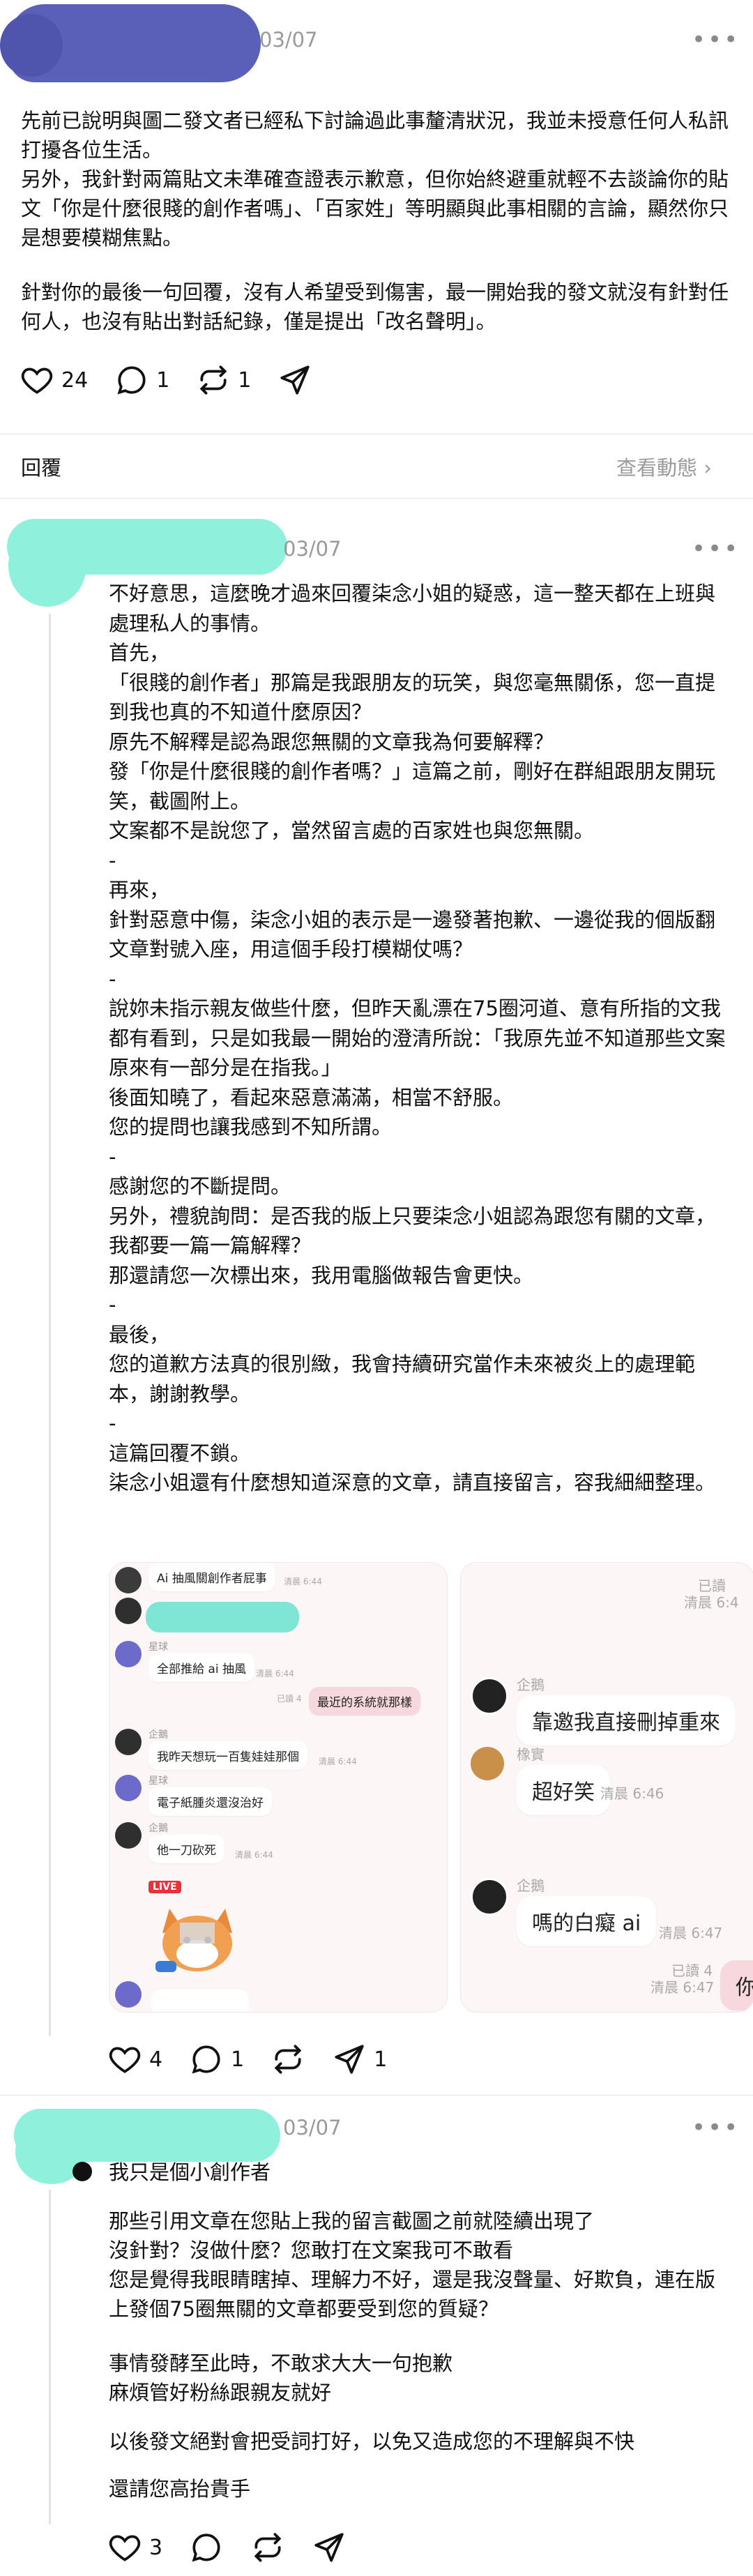  What do you see at coordinates (240, 2547) in the screenshot?
I see `post-actions: 3` at bounding box center [240, 2547].